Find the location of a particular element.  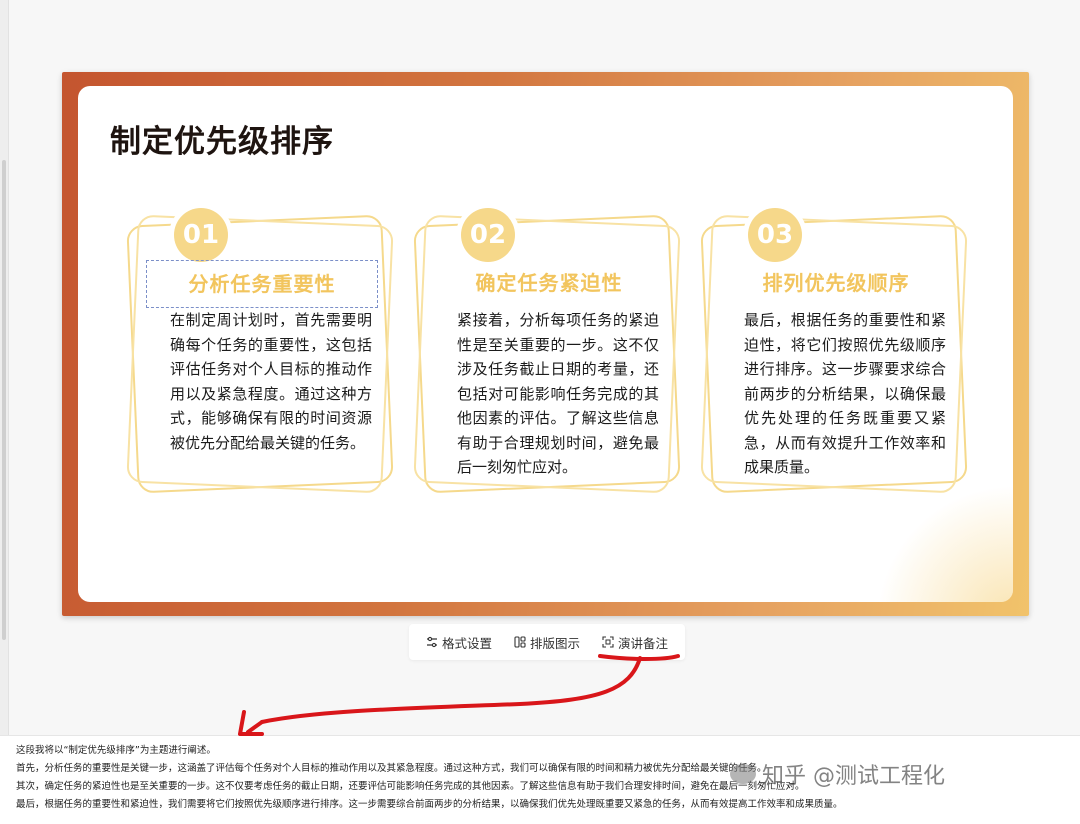

watermark: 知乎 @测试工程化 is located at coordinates (837, 774).